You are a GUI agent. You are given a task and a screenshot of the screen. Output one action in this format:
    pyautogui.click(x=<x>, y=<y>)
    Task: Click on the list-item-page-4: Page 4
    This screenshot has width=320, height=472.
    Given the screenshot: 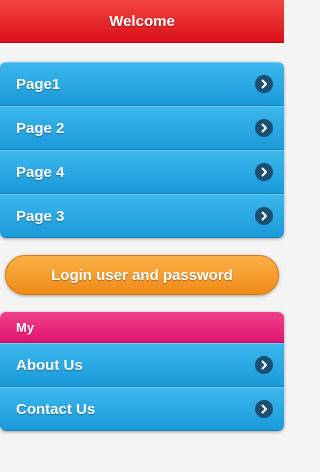 What is the action you would take?
    pyautogui.click(x=142, y=172)
    